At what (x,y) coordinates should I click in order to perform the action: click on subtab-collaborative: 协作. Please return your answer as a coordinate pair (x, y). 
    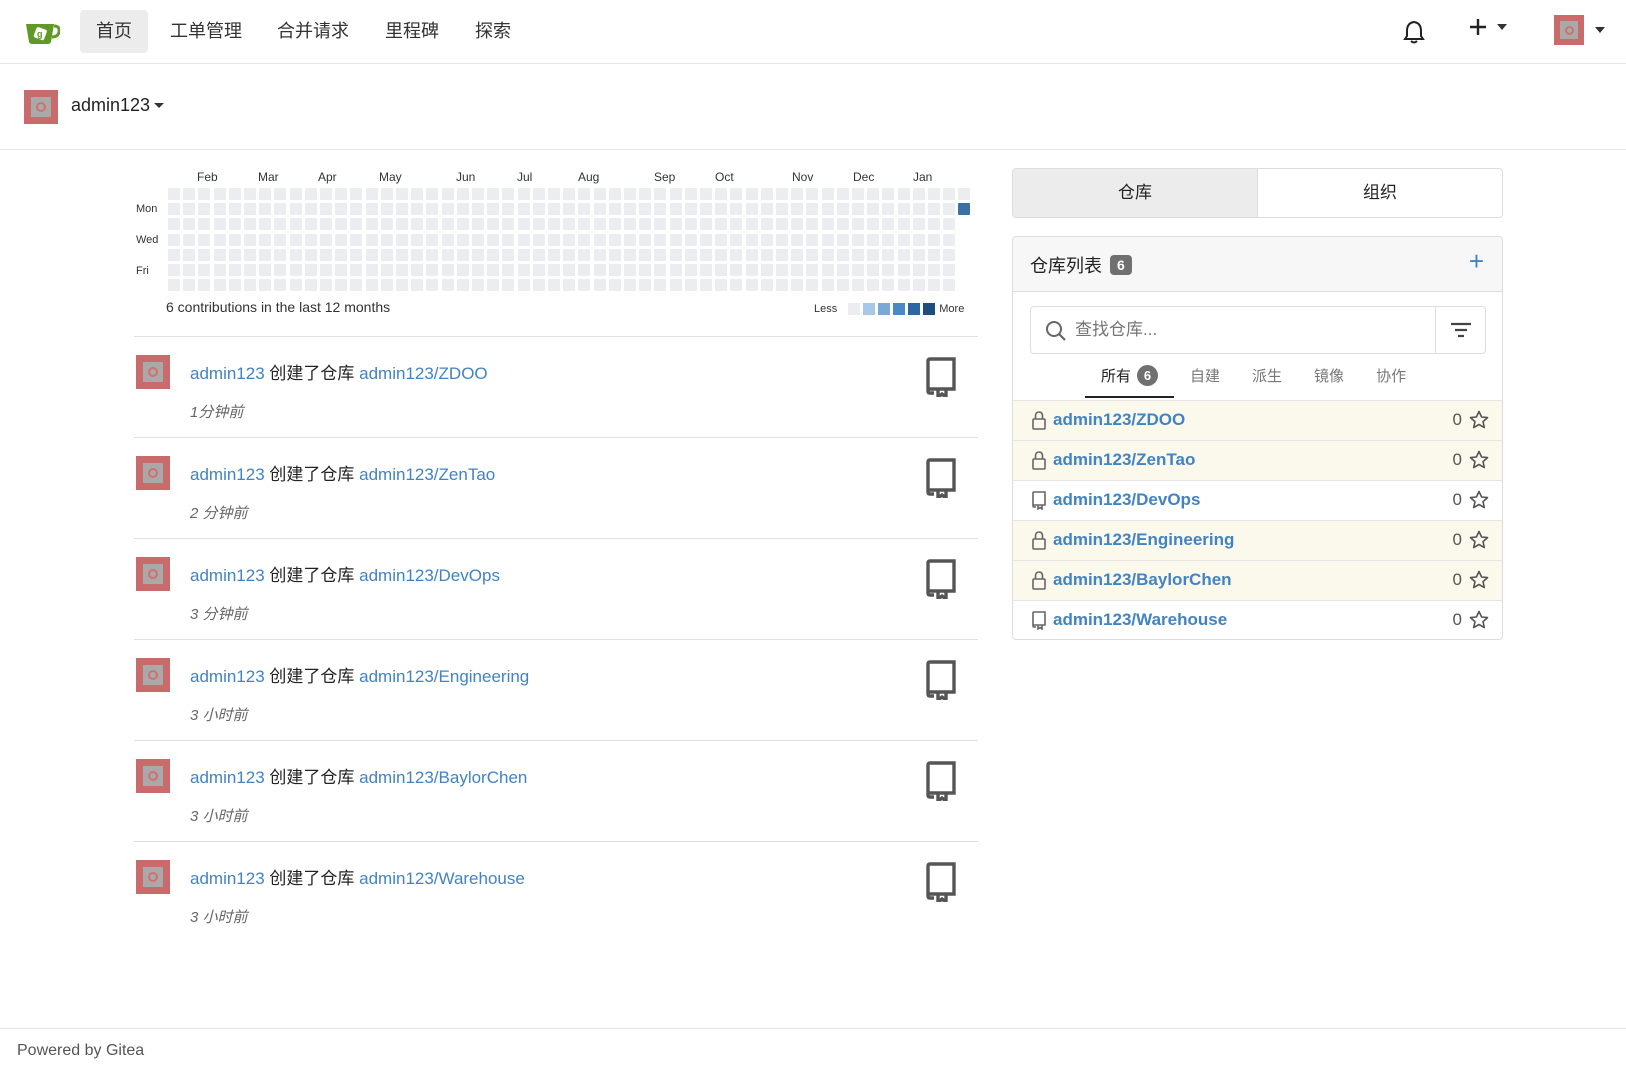
    Looking at the image, I should click on (1391, 380).